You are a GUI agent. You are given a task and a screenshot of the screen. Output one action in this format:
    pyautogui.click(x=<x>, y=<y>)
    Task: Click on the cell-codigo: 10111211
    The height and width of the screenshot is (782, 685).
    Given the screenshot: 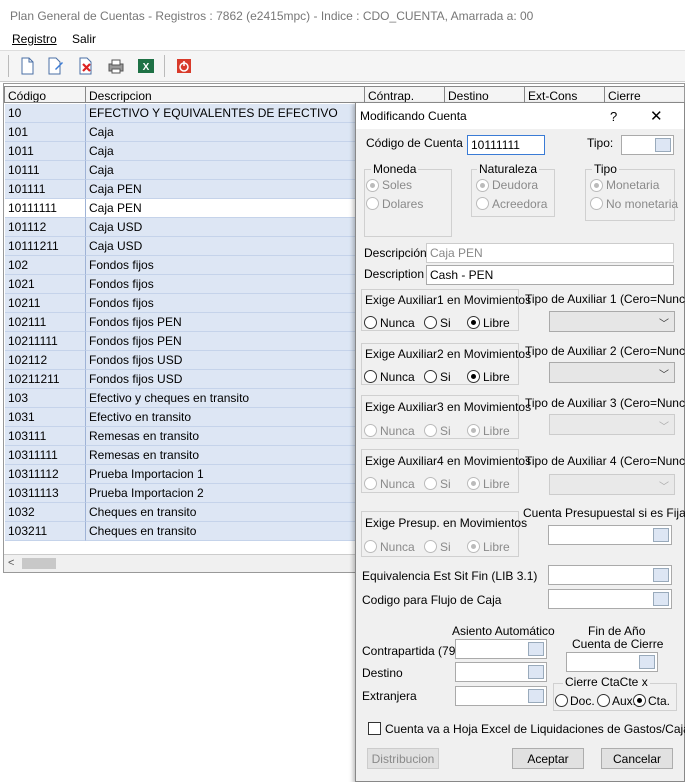 What is the action you would take?
    pyautogui.click(x=45, y=246)
    